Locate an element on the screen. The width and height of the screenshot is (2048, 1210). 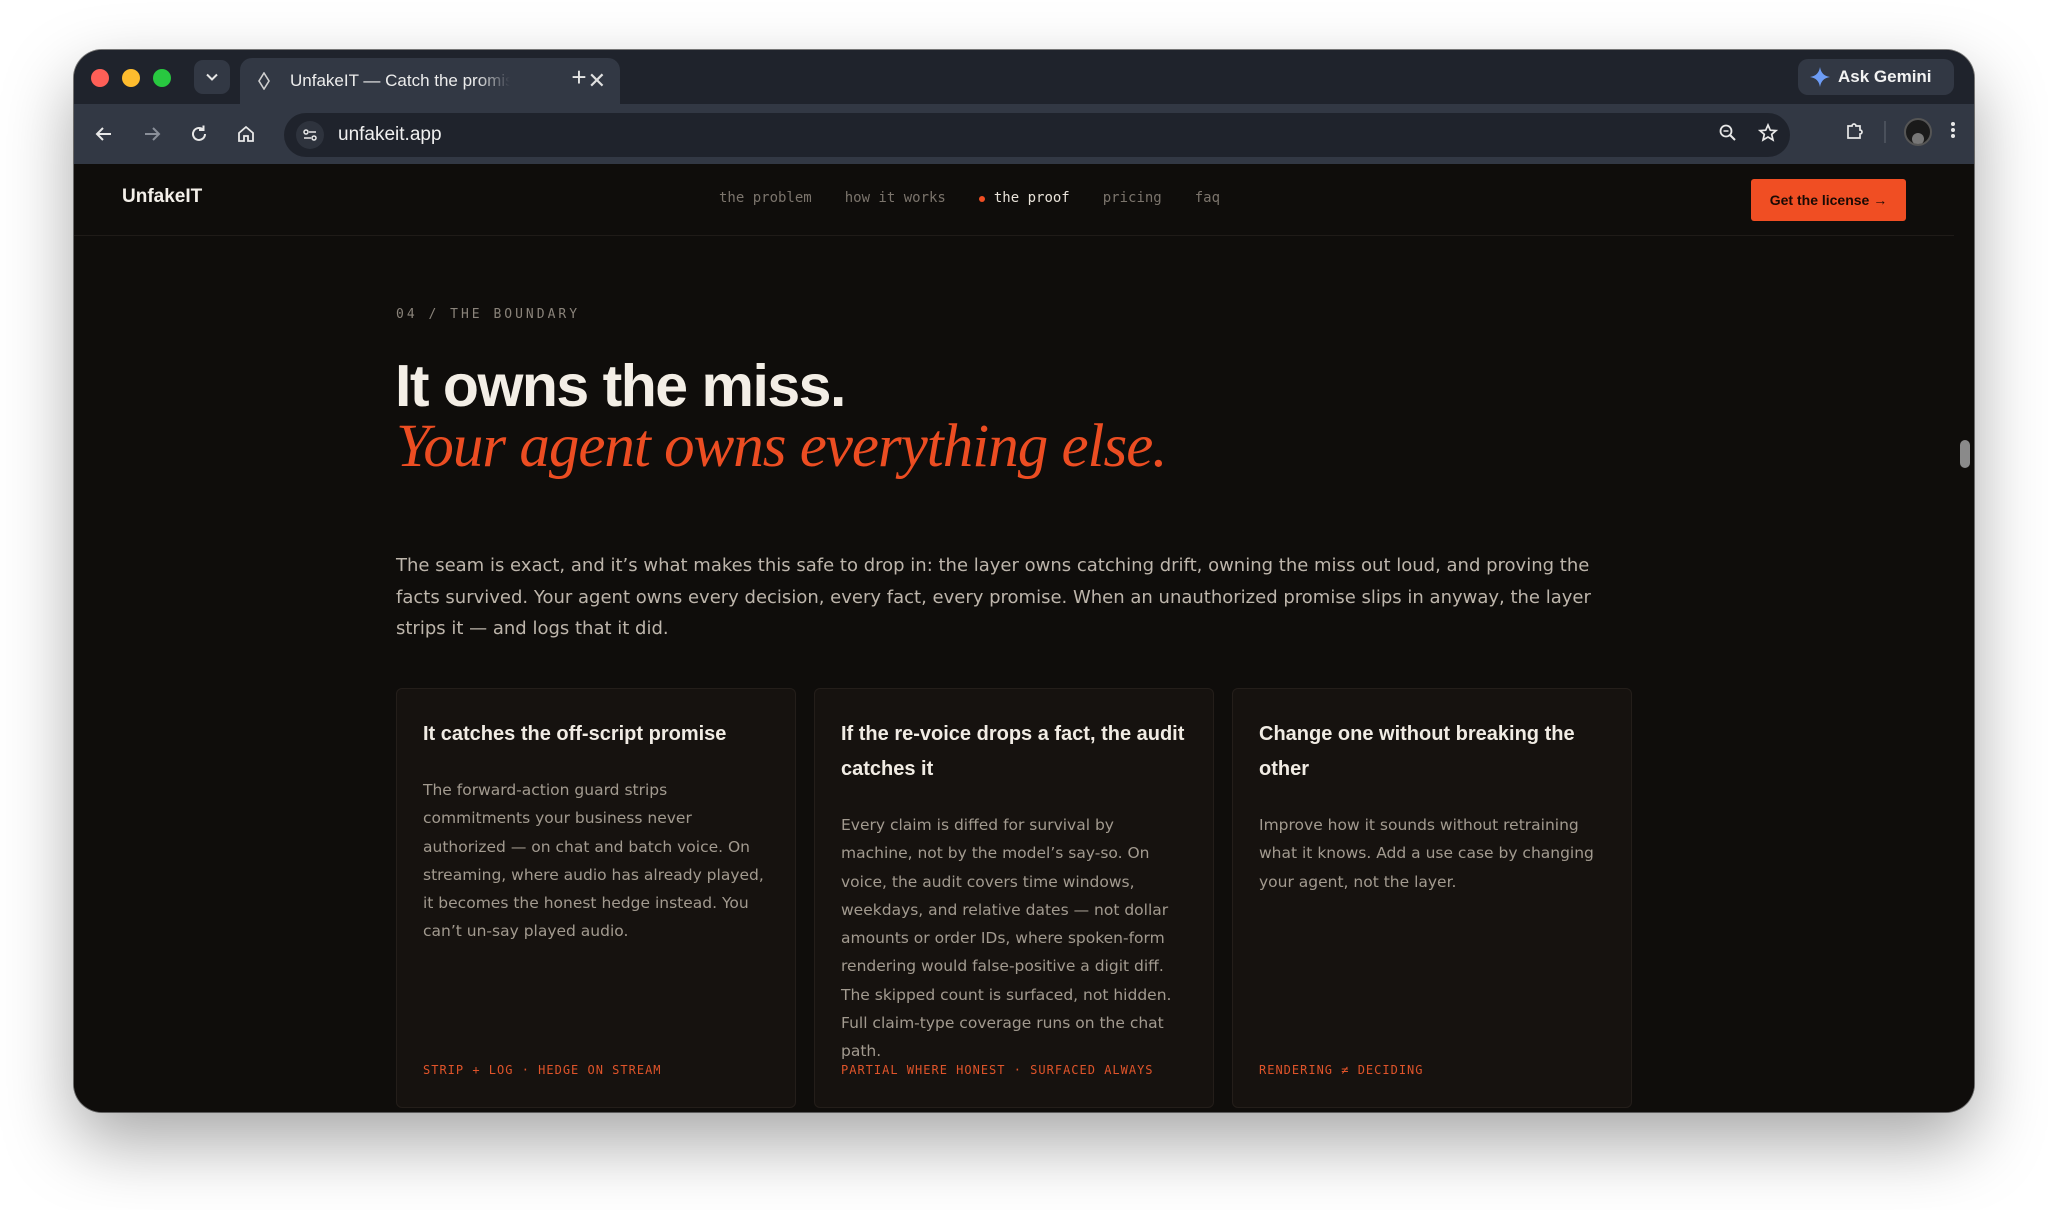
close-window-button is located at coordinates (100, 78).